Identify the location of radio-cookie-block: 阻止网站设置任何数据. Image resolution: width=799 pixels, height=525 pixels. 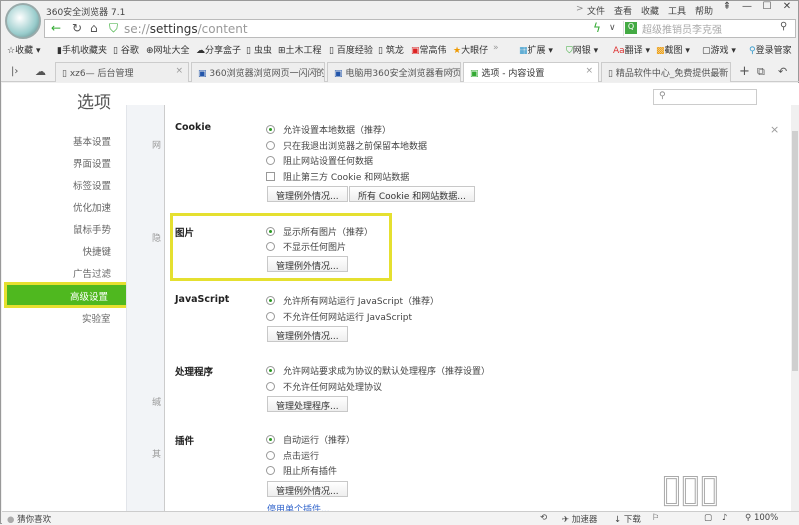
(319, 160).